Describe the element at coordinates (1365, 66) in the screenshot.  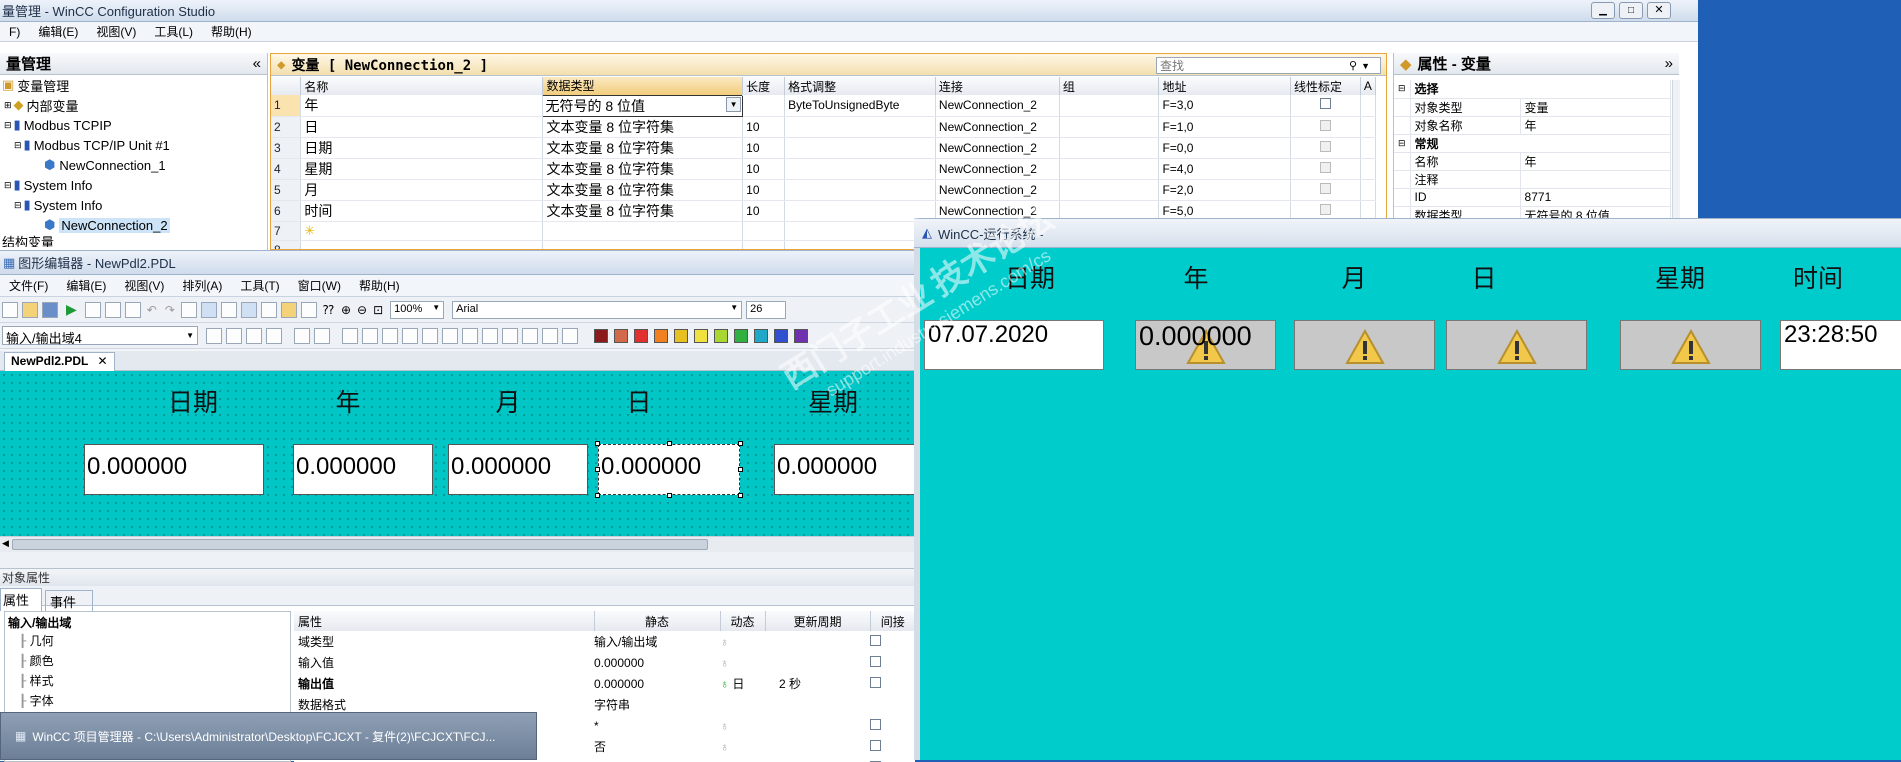
I see `chevron-down-icon: ▼` at that location.